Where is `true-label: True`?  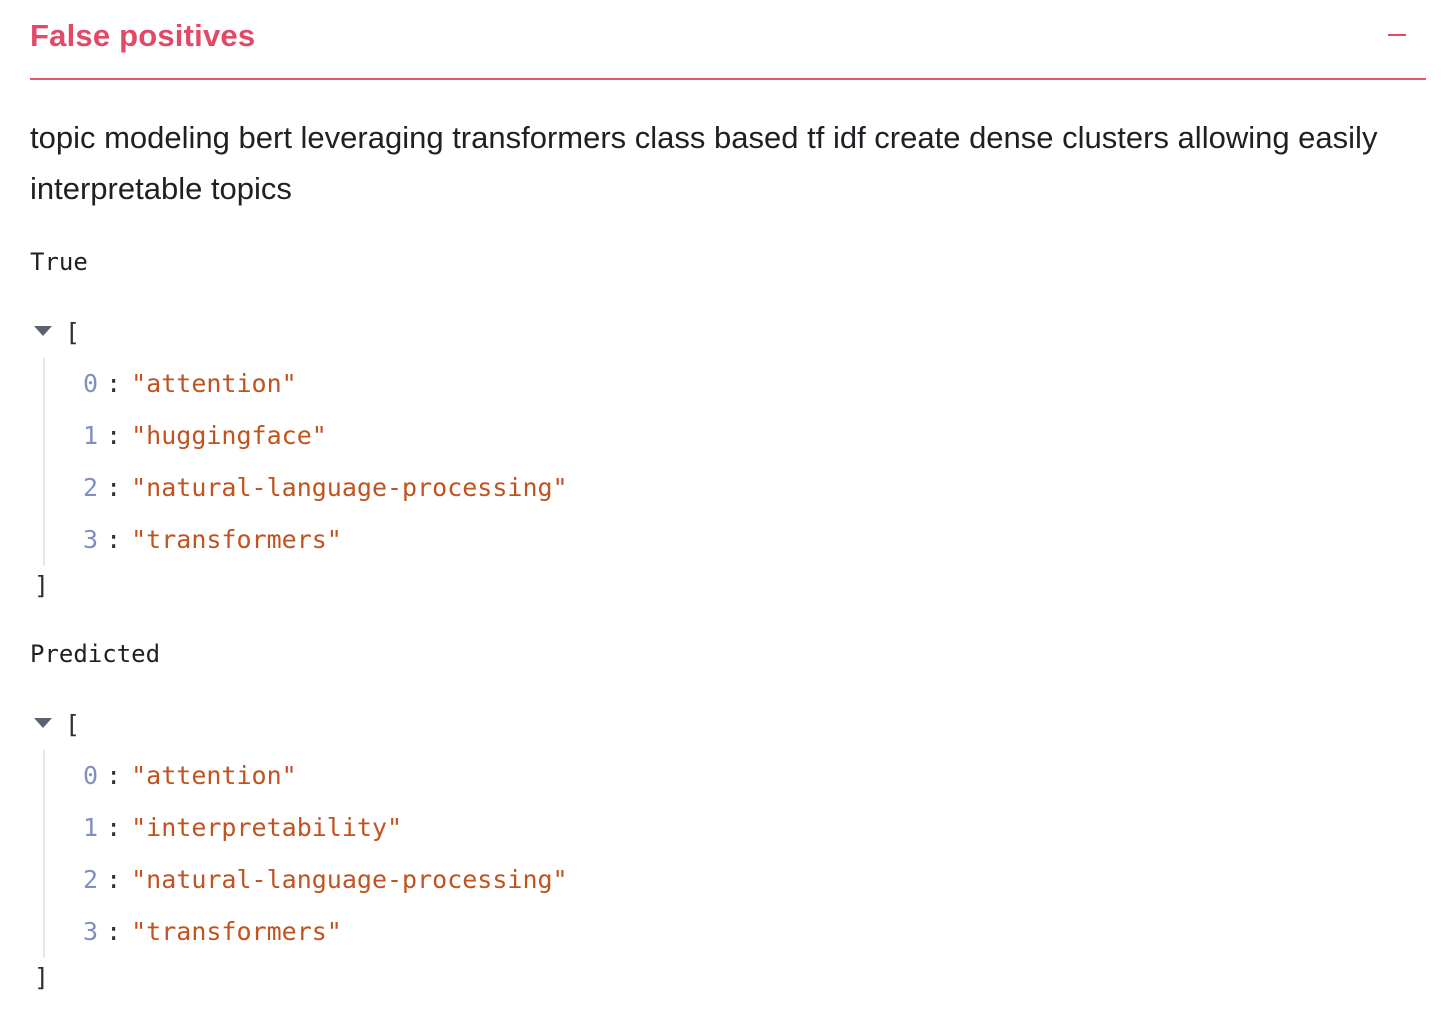
true-label: True is located at coordinates (59, 262).